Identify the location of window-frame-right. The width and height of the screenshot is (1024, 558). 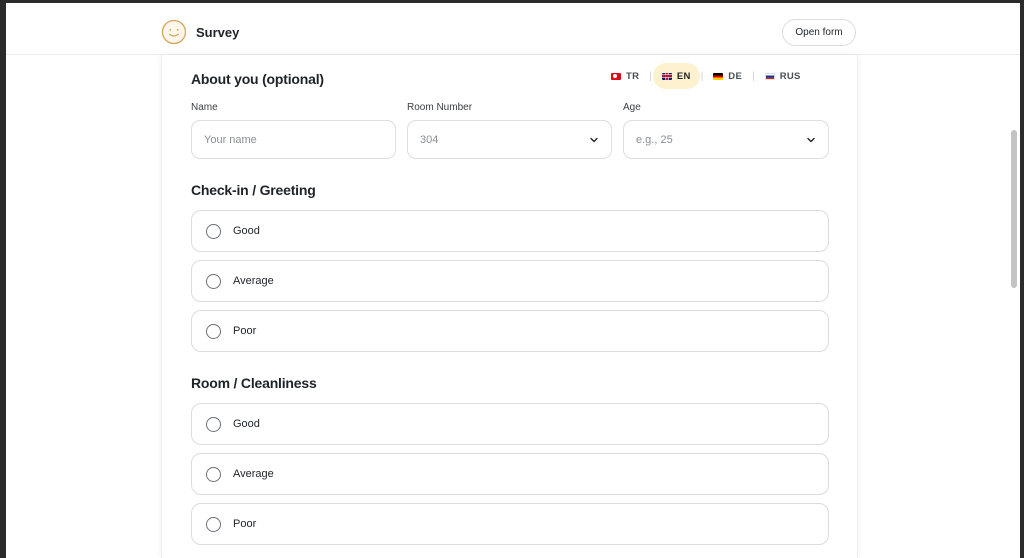
(1022, 279).